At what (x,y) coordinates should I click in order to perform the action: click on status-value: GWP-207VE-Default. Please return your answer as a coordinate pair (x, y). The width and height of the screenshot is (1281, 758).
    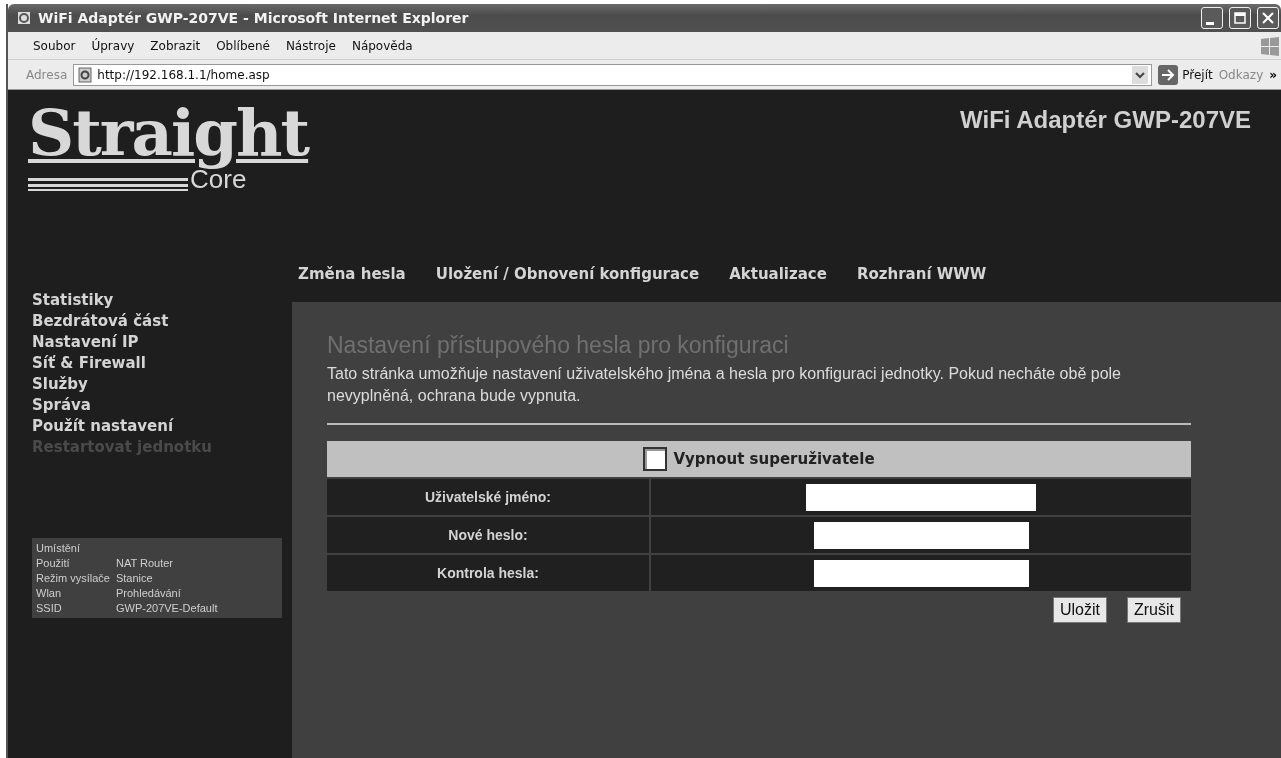
    Looking at the image, I should click on (167, 608).